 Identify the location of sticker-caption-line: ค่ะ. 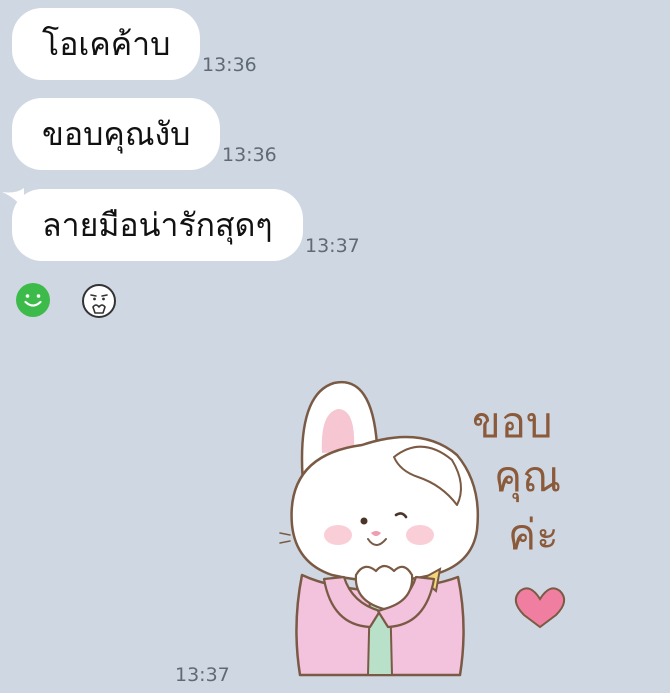
(533, 534).